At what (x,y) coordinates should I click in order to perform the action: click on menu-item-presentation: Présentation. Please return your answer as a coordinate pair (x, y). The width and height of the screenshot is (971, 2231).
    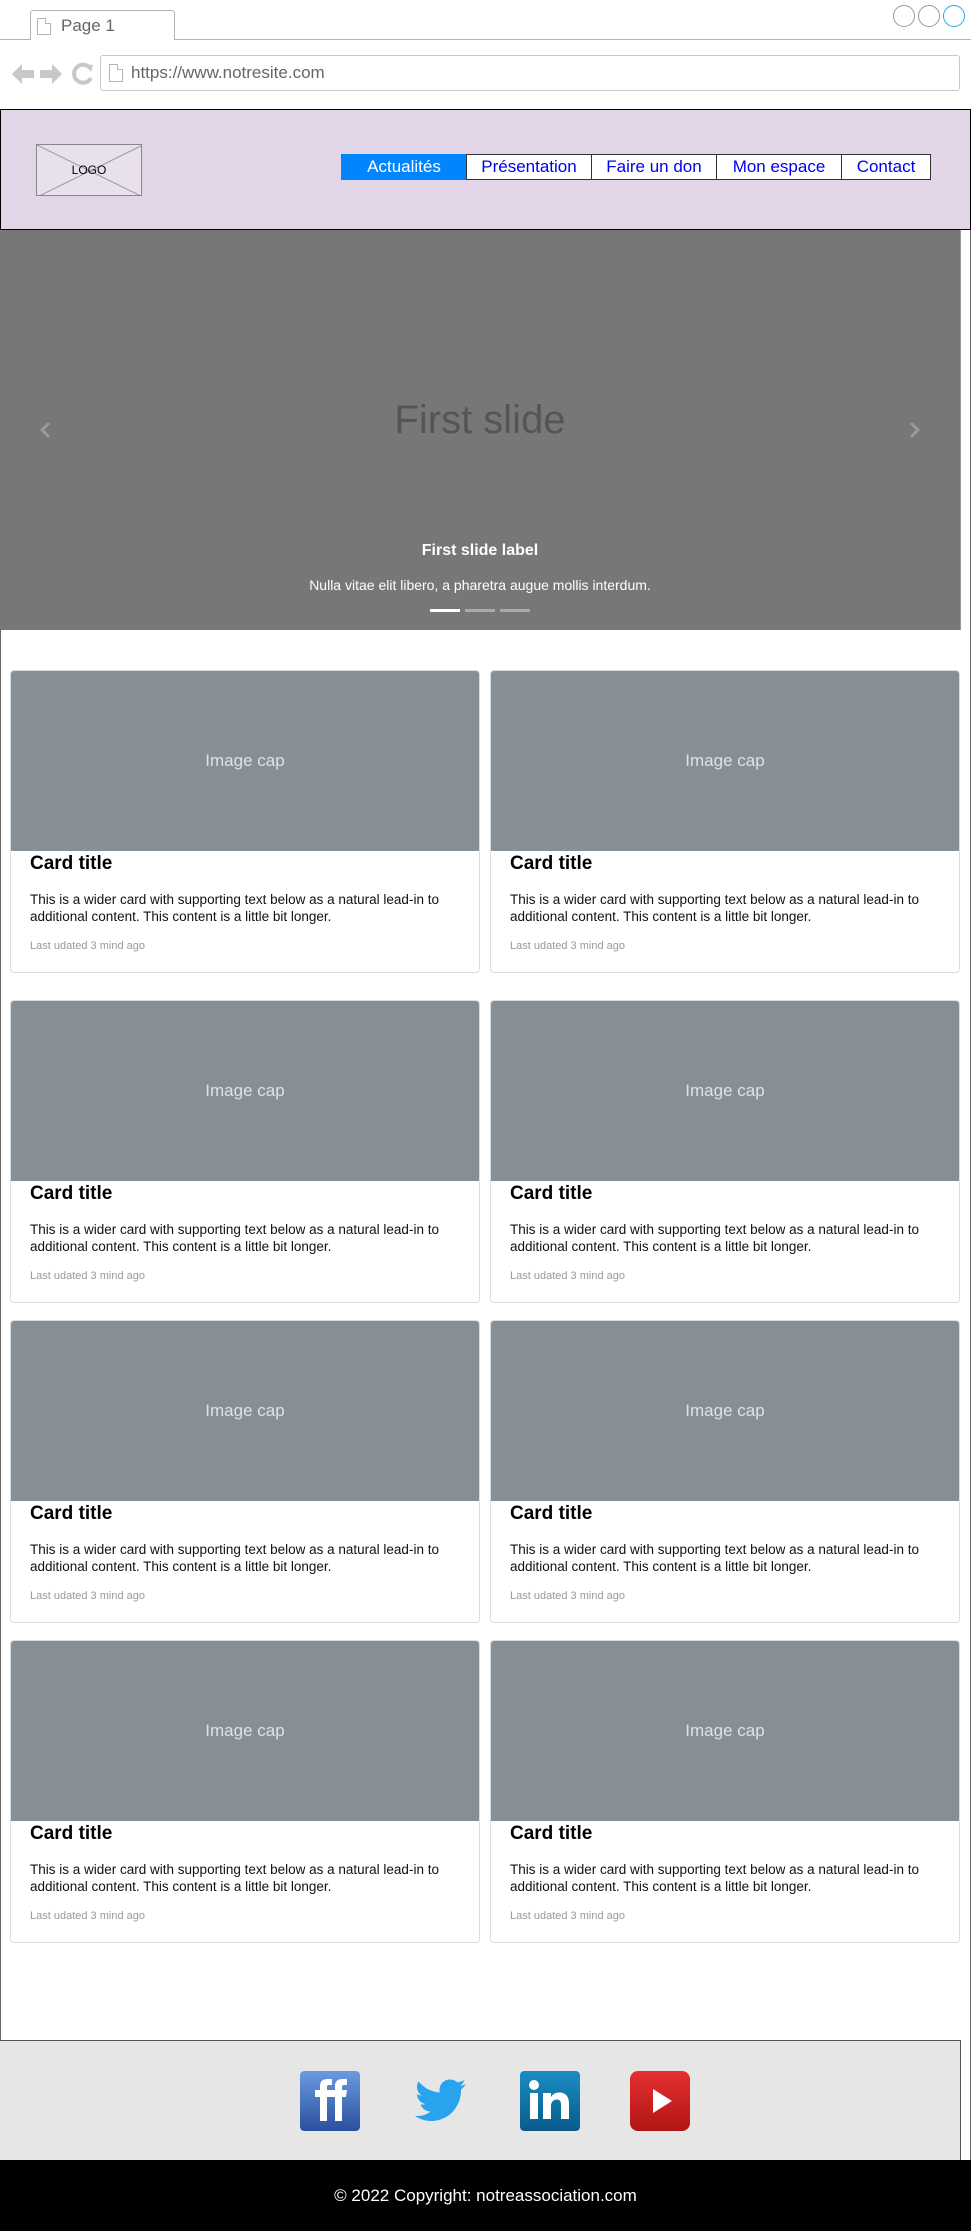
    Looking at the image, I should click on (528, 167).